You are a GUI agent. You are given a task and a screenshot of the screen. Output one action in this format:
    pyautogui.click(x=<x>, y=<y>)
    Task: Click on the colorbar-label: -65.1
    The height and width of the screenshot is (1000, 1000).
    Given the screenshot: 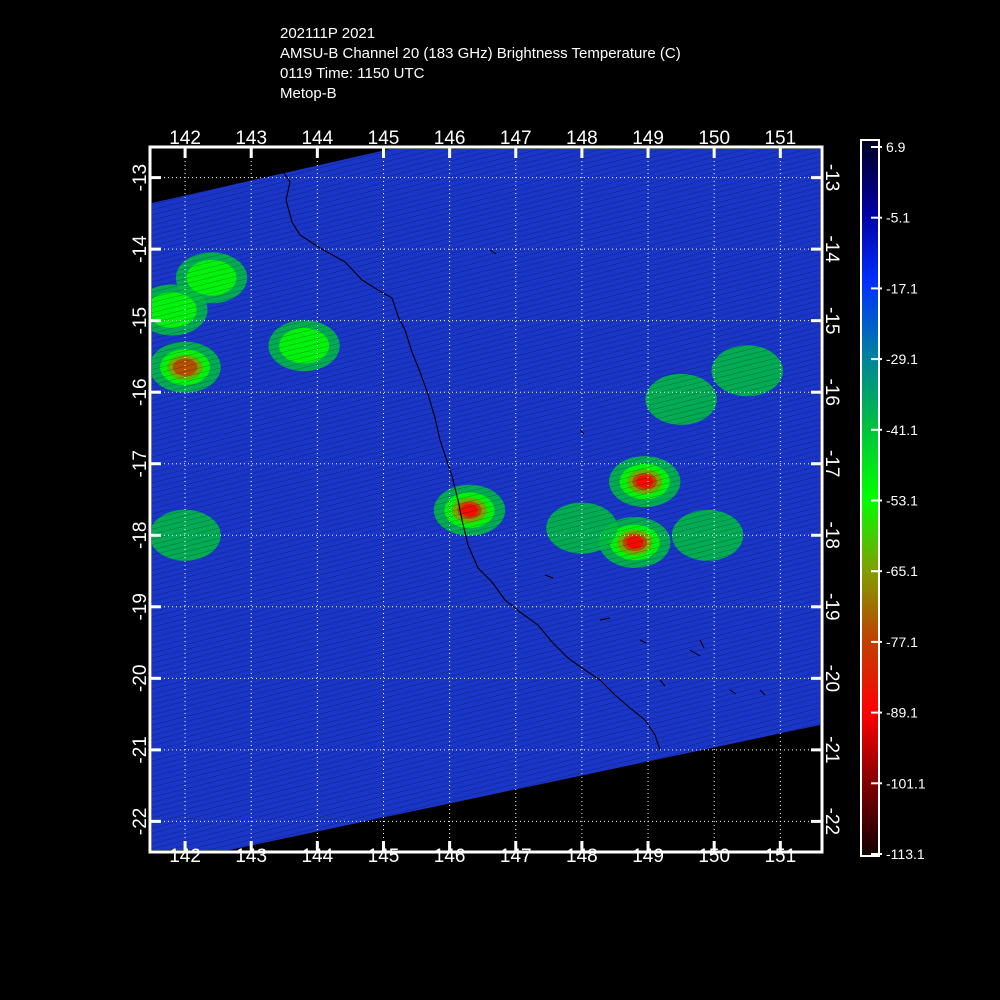 What is the action you would take?
    pyautogui.click(x=902, y=571)
    